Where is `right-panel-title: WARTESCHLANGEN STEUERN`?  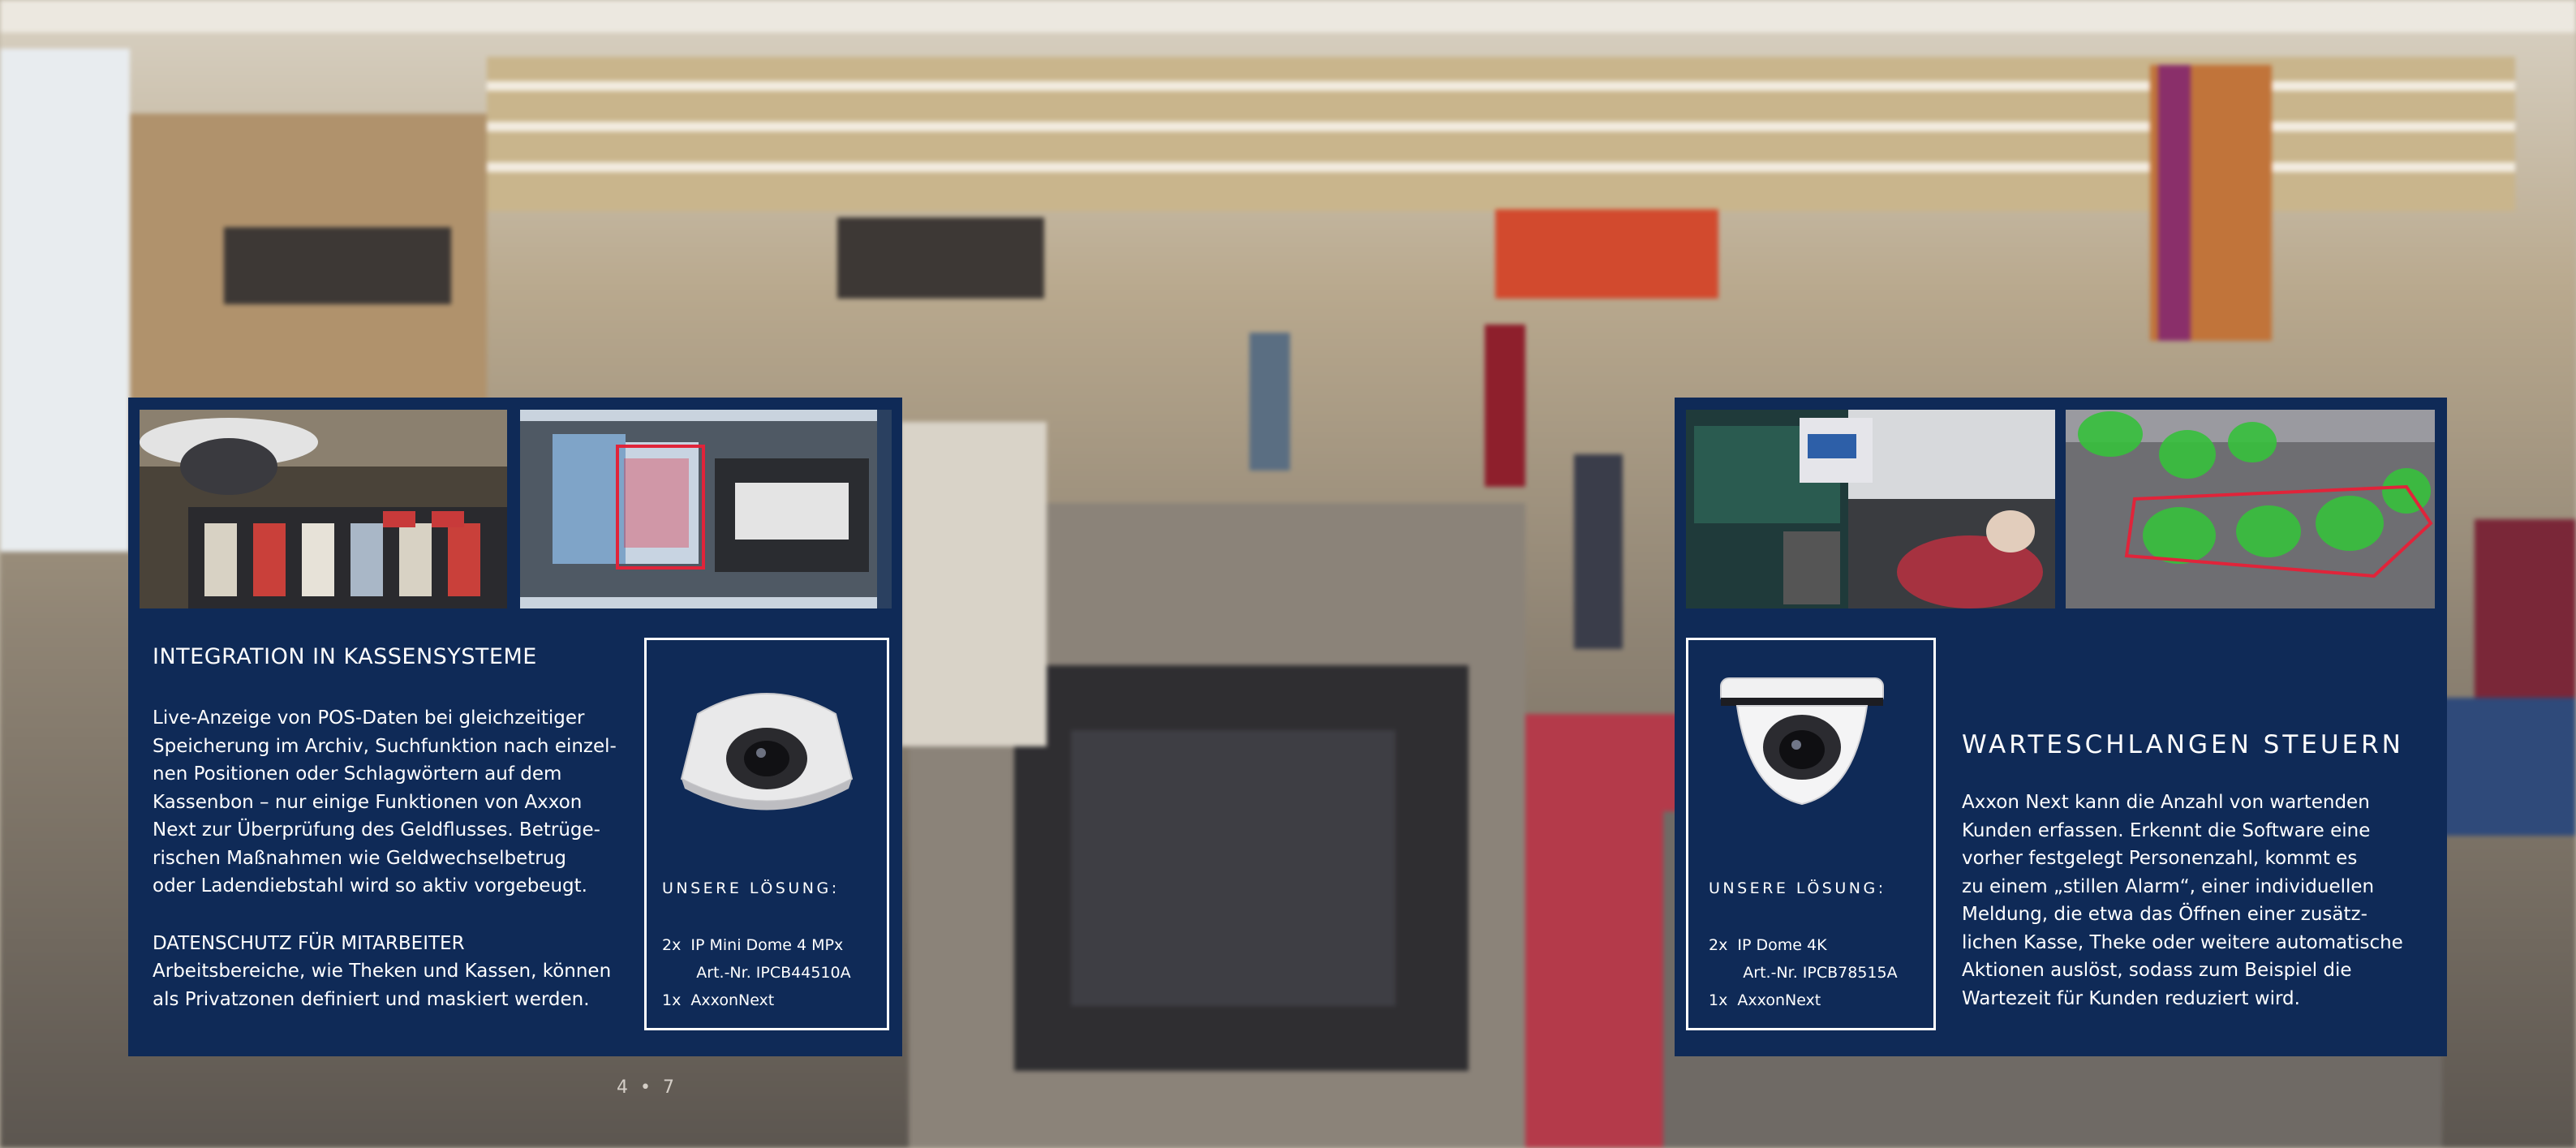
right-panel-title: WARTESCHLANGEN STEUERN is located at coordinates (2183, 744).